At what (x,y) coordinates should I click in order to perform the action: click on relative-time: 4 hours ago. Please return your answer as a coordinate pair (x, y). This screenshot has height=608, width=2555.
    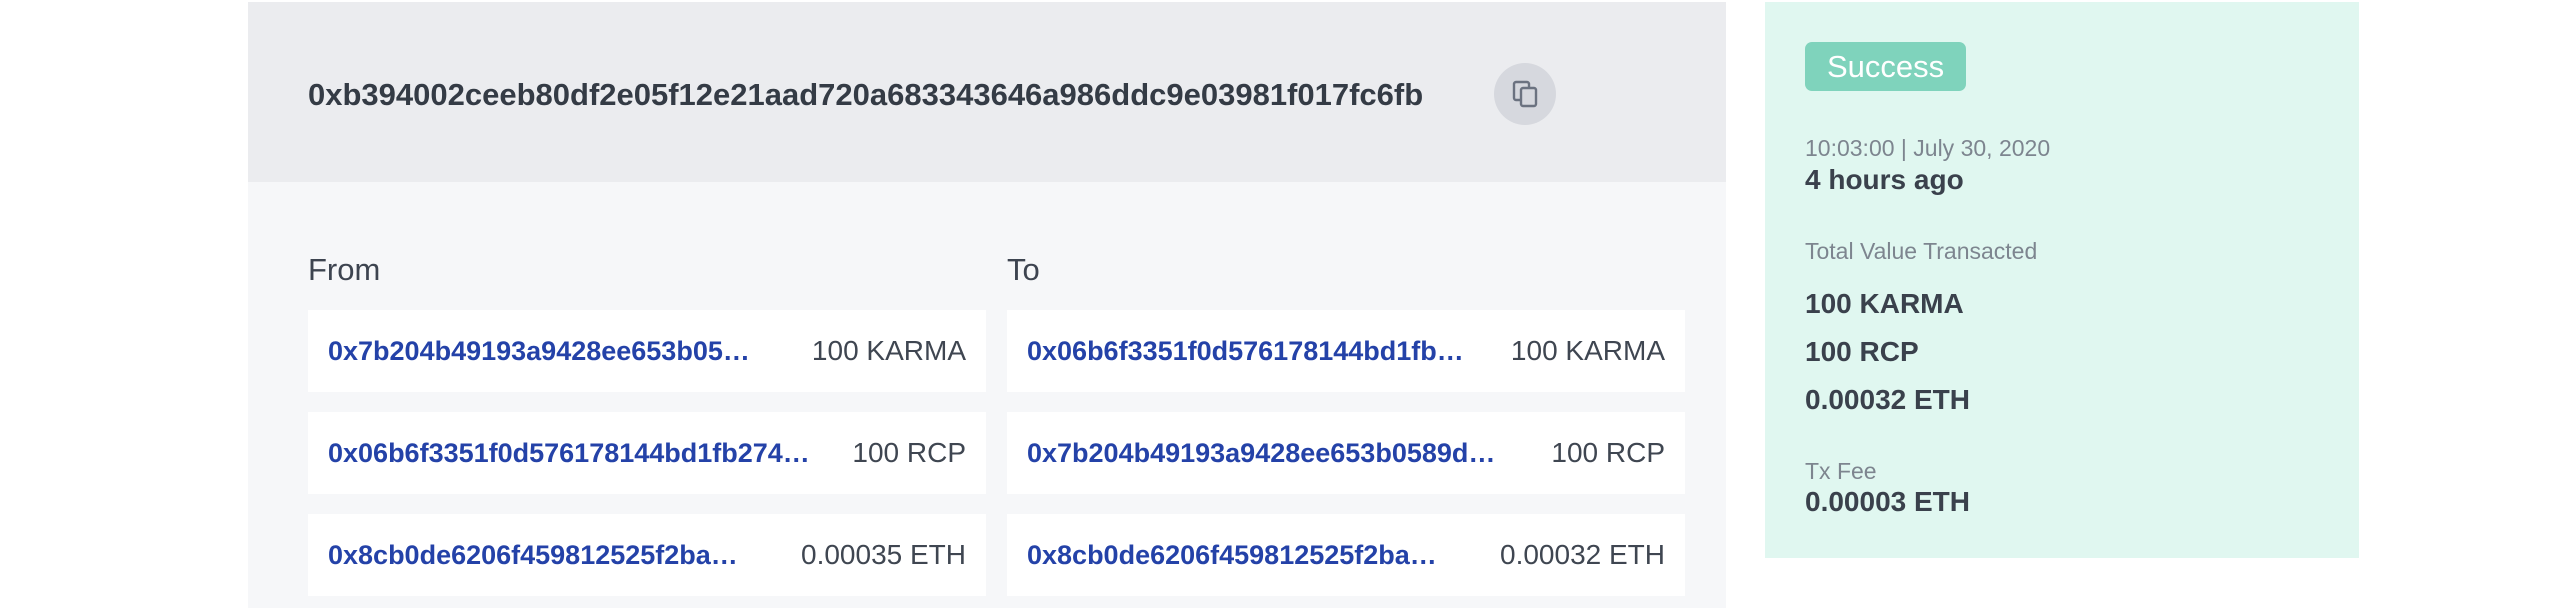
    Looking at the image, I should click on (1884, 179).